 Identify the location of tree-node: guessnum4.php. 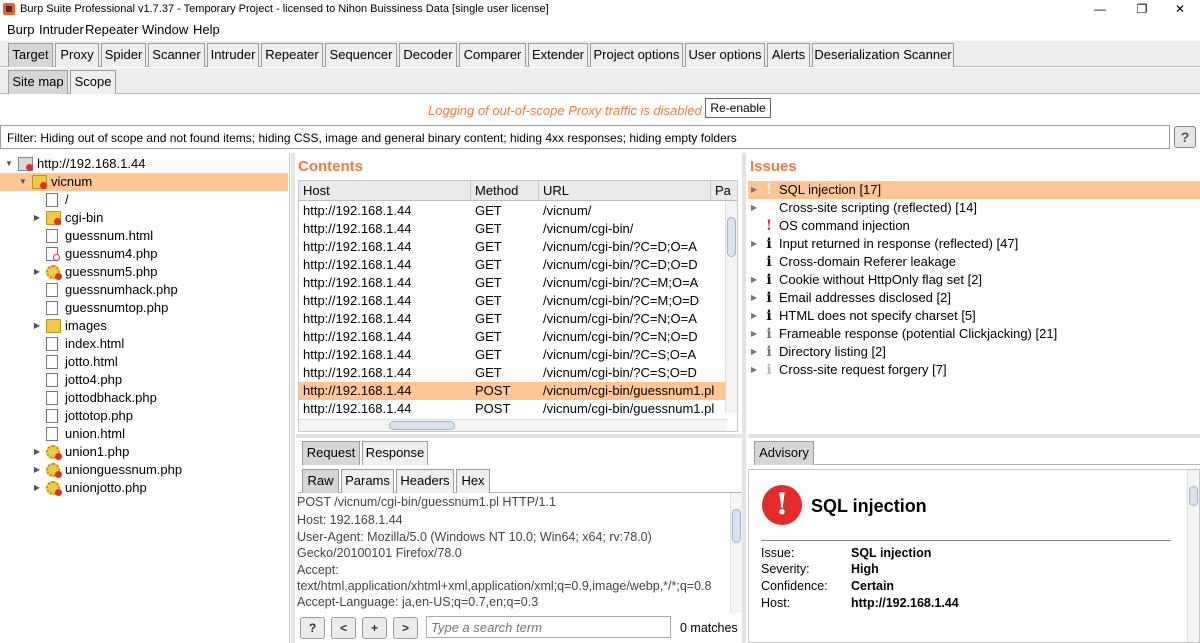
(144, 254).